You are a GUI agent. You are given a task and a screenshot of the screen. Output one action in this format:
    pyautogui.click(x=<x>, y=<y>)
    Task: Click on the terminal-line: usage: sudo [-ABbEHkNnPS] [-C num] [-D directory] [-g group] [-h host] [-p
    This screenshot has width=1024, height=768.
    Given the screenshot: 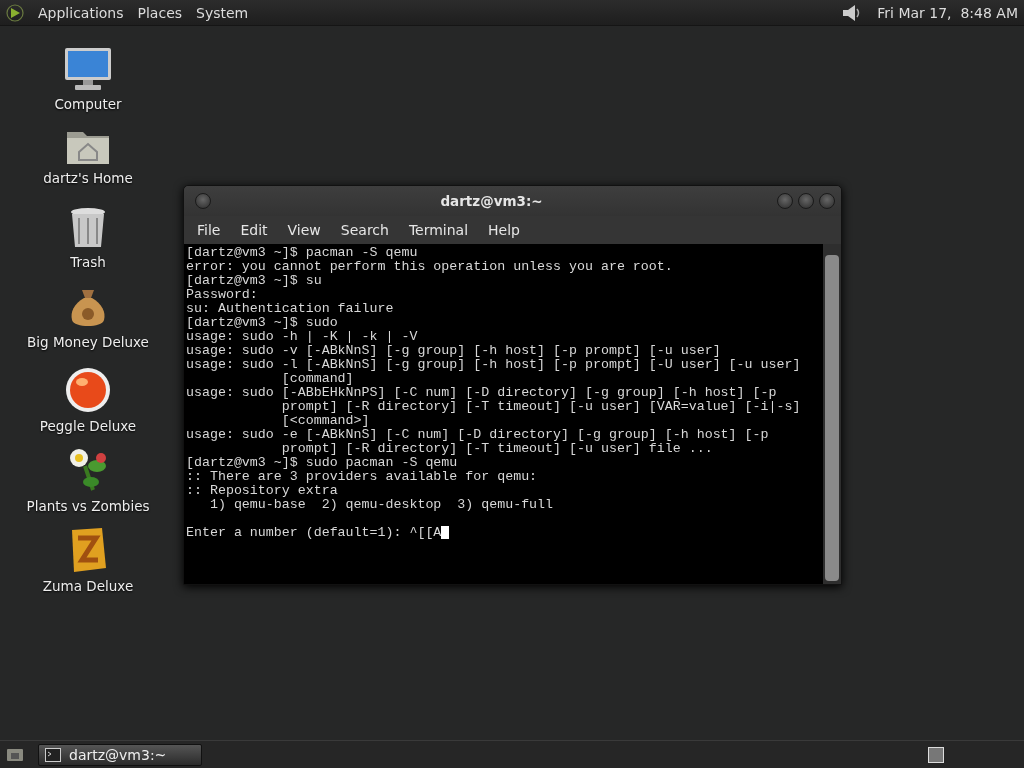 What is the action you would take?
    pyautogui.click(x=481, y=393)
    